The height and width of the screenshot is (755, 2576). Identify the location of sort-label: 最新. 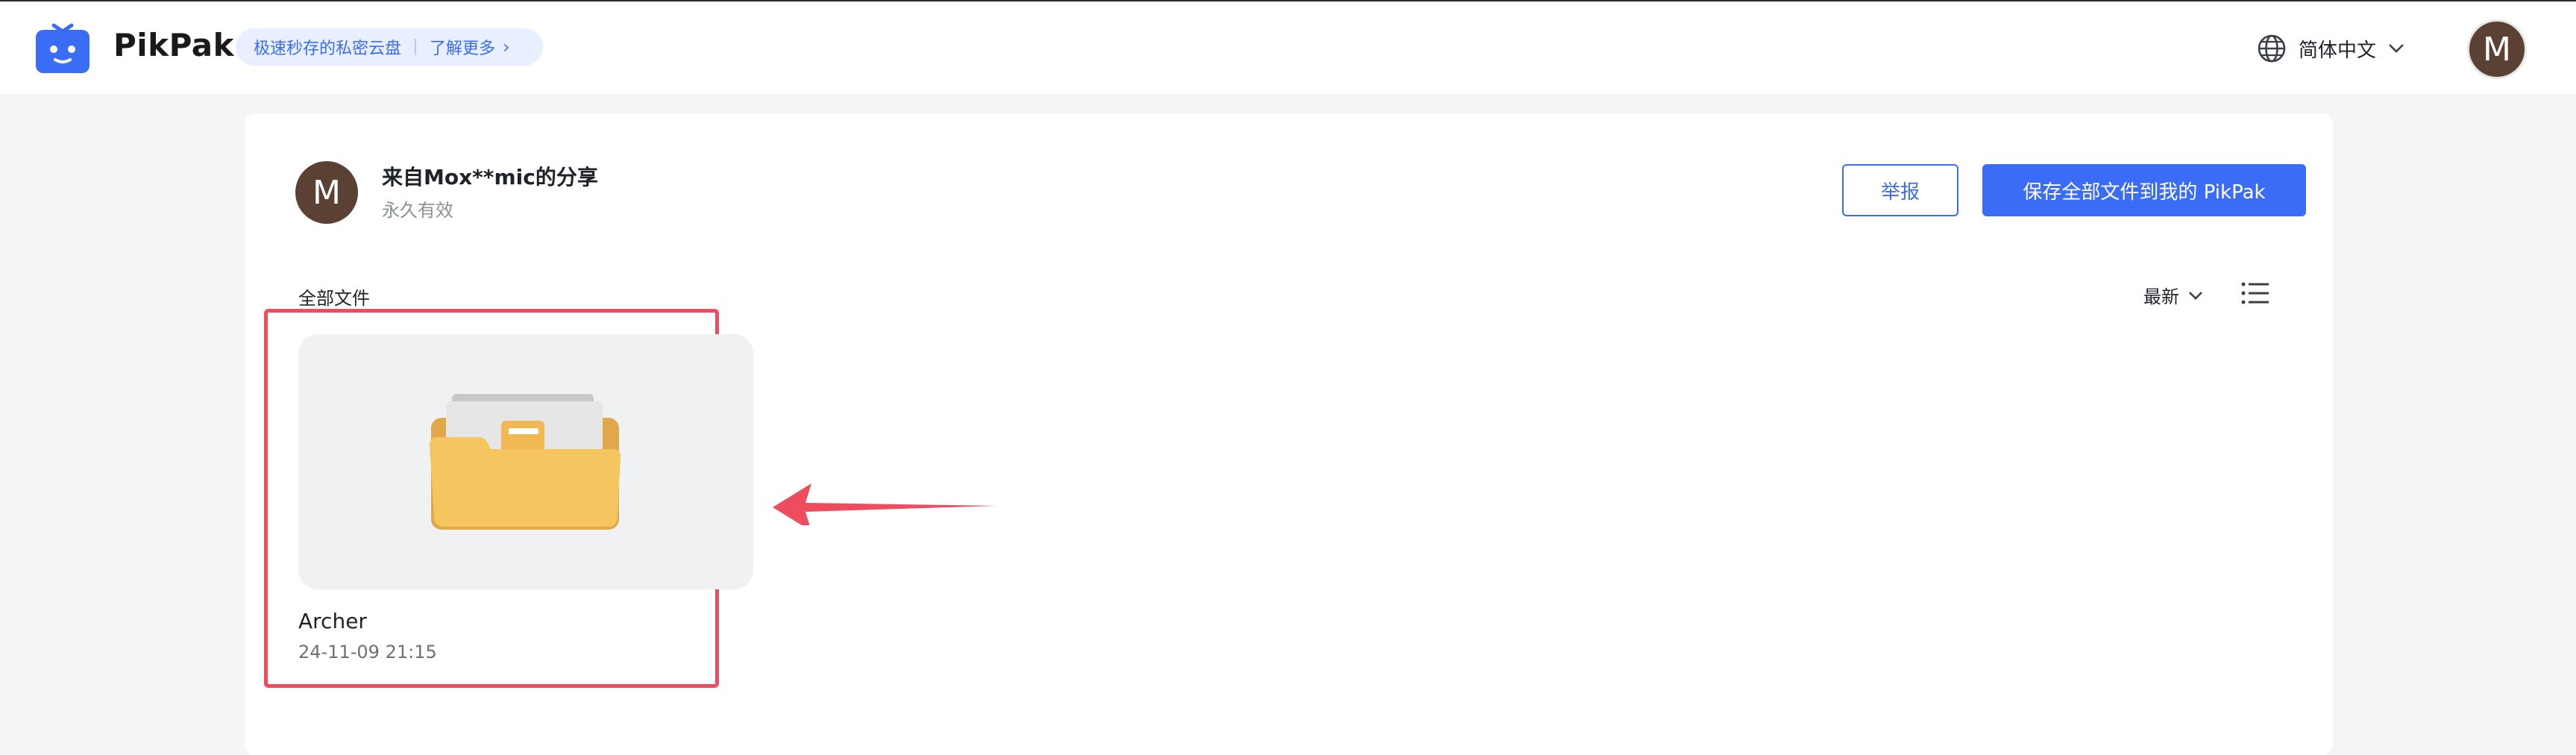
(2161, 297).